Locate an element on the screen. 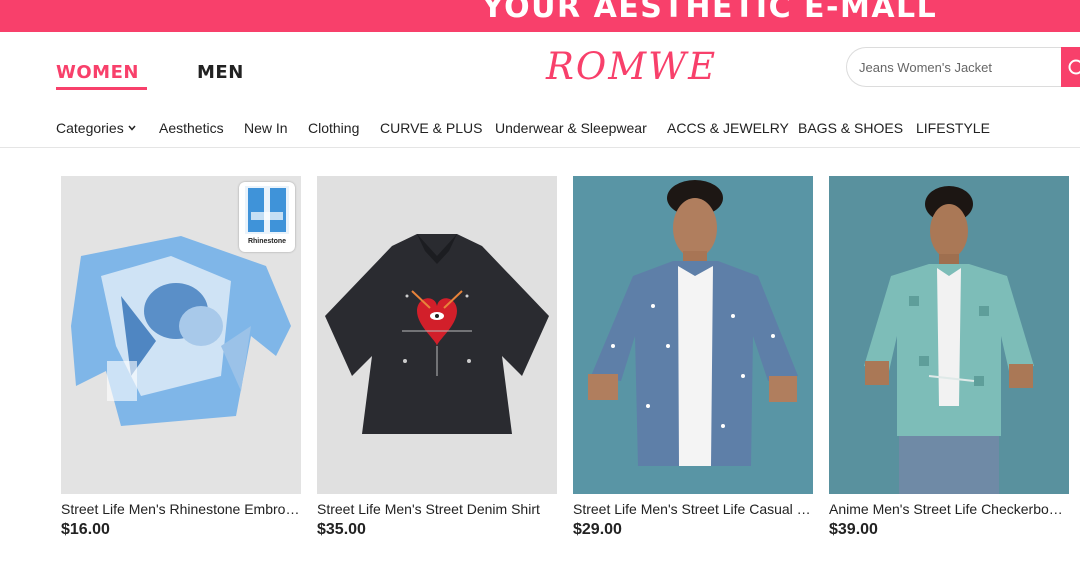 The height and width of the screenshot is (580, 1080). nav-item-curve-plus: CURVE & PLUS is located at coordinates (431, 128).